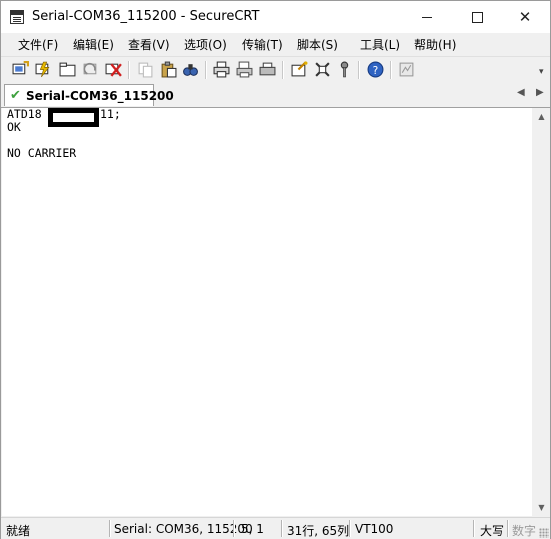 The image size is (551, 539). I want to click on minimize-icon, so click(427, 17).